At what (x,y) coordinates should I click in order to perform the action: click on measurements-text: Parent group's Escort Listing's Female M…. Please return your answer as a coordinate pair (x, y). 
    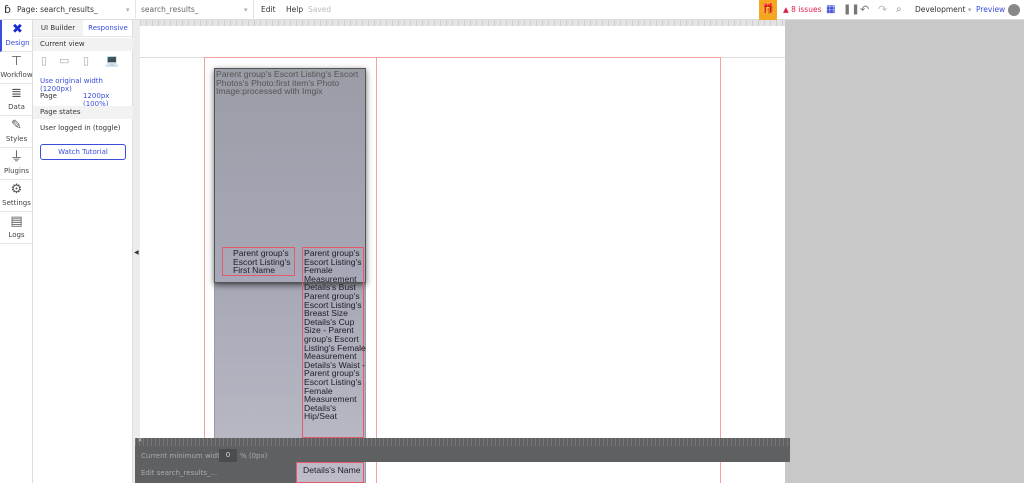
    Looking at the image, I should click on (335, 335).